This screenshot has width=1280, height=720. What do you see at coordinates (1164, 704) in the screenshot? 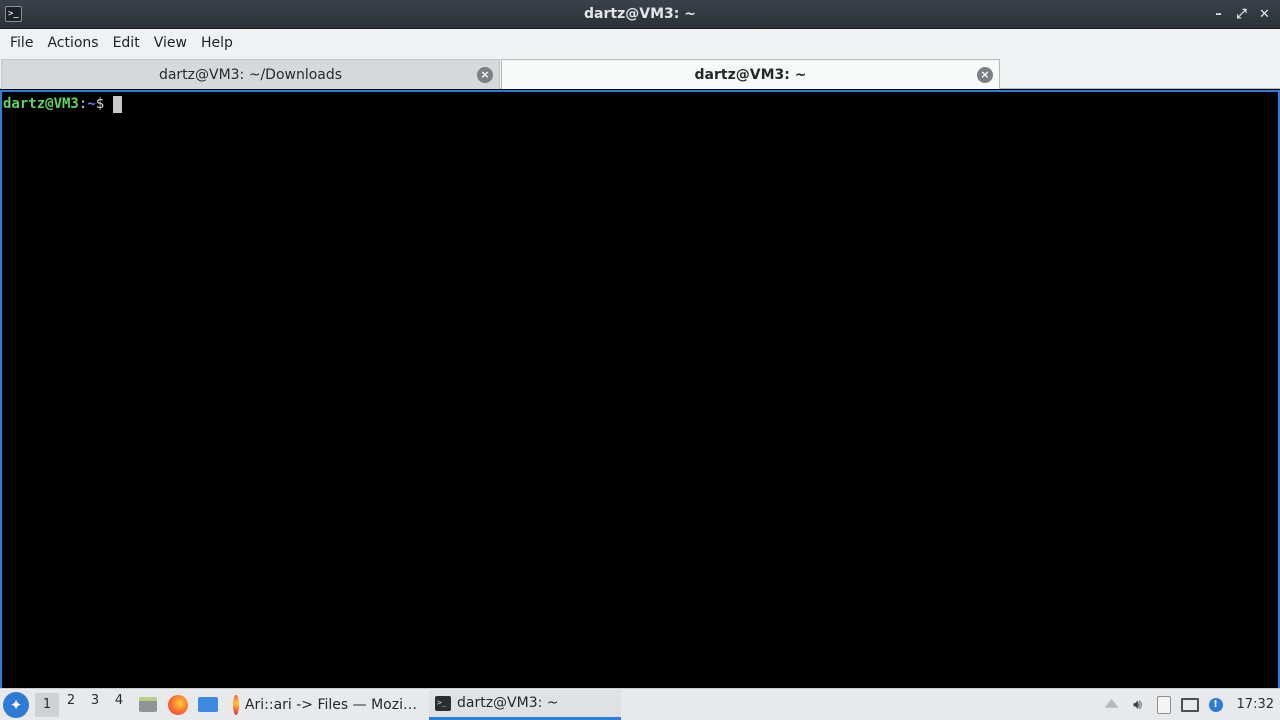
I see `clipboard-icon` at bounding box center [1164, 704].